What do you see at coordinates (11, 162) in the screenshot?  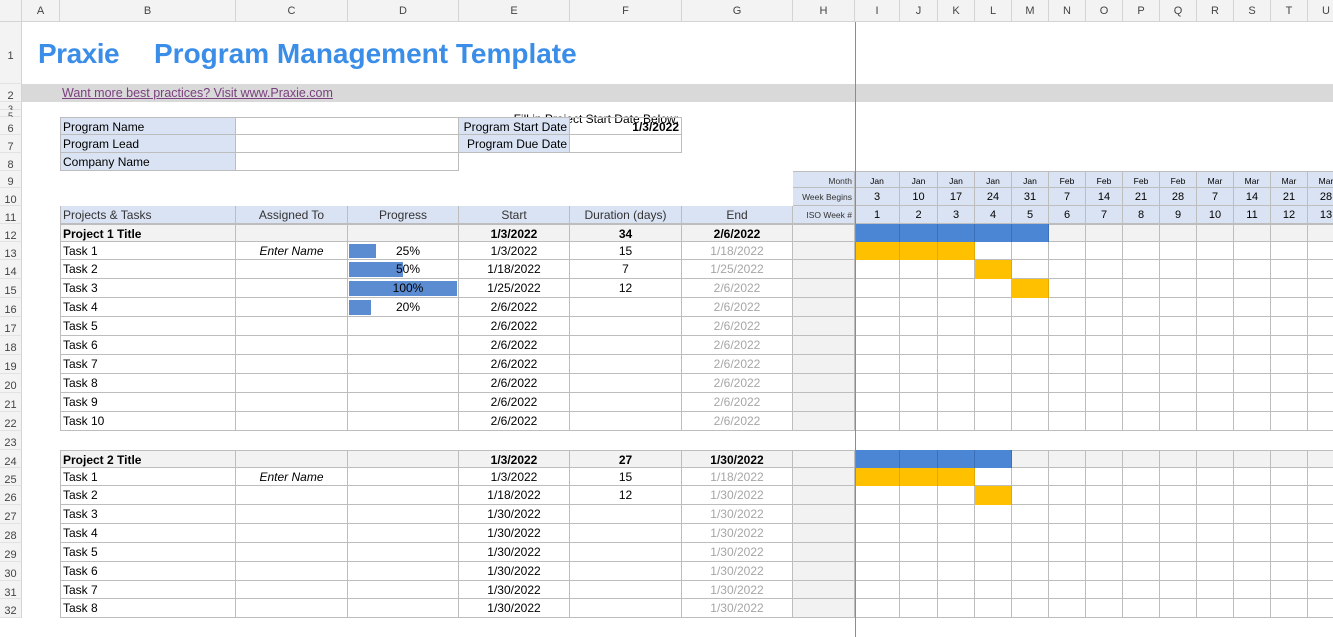 I see `row-header: 8` at bounding box center [11, 162].